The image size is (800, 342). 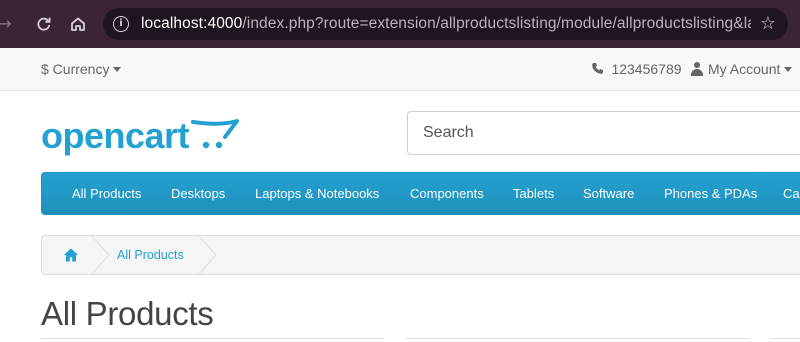 I want to click on phone-number: 123456789, so click(x=646, y=69).